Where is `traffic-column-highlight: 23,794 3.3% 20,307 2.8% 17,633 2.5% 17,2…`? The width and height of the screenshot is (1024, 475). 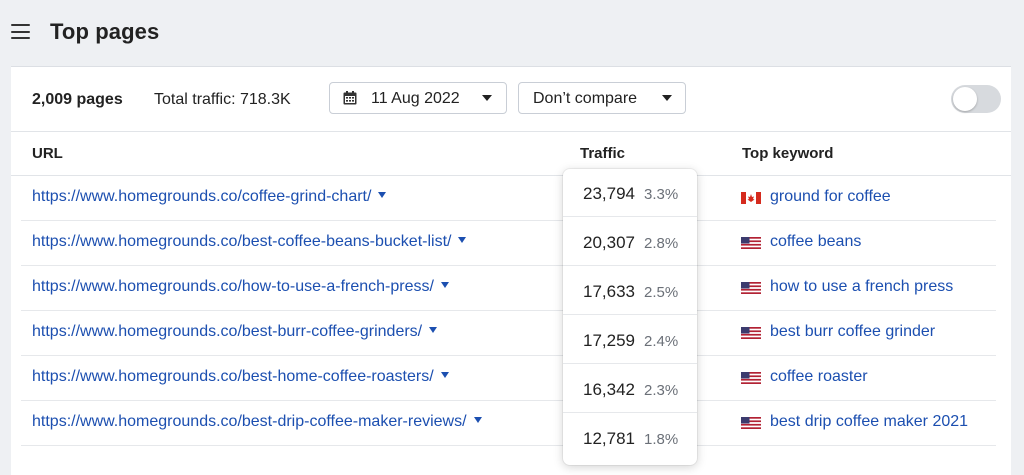
traffic-column-highlight: 23,794 3.3% 20,307 2.8% 17,633 2.5% 17,2… is located at coordinates (630, 317).